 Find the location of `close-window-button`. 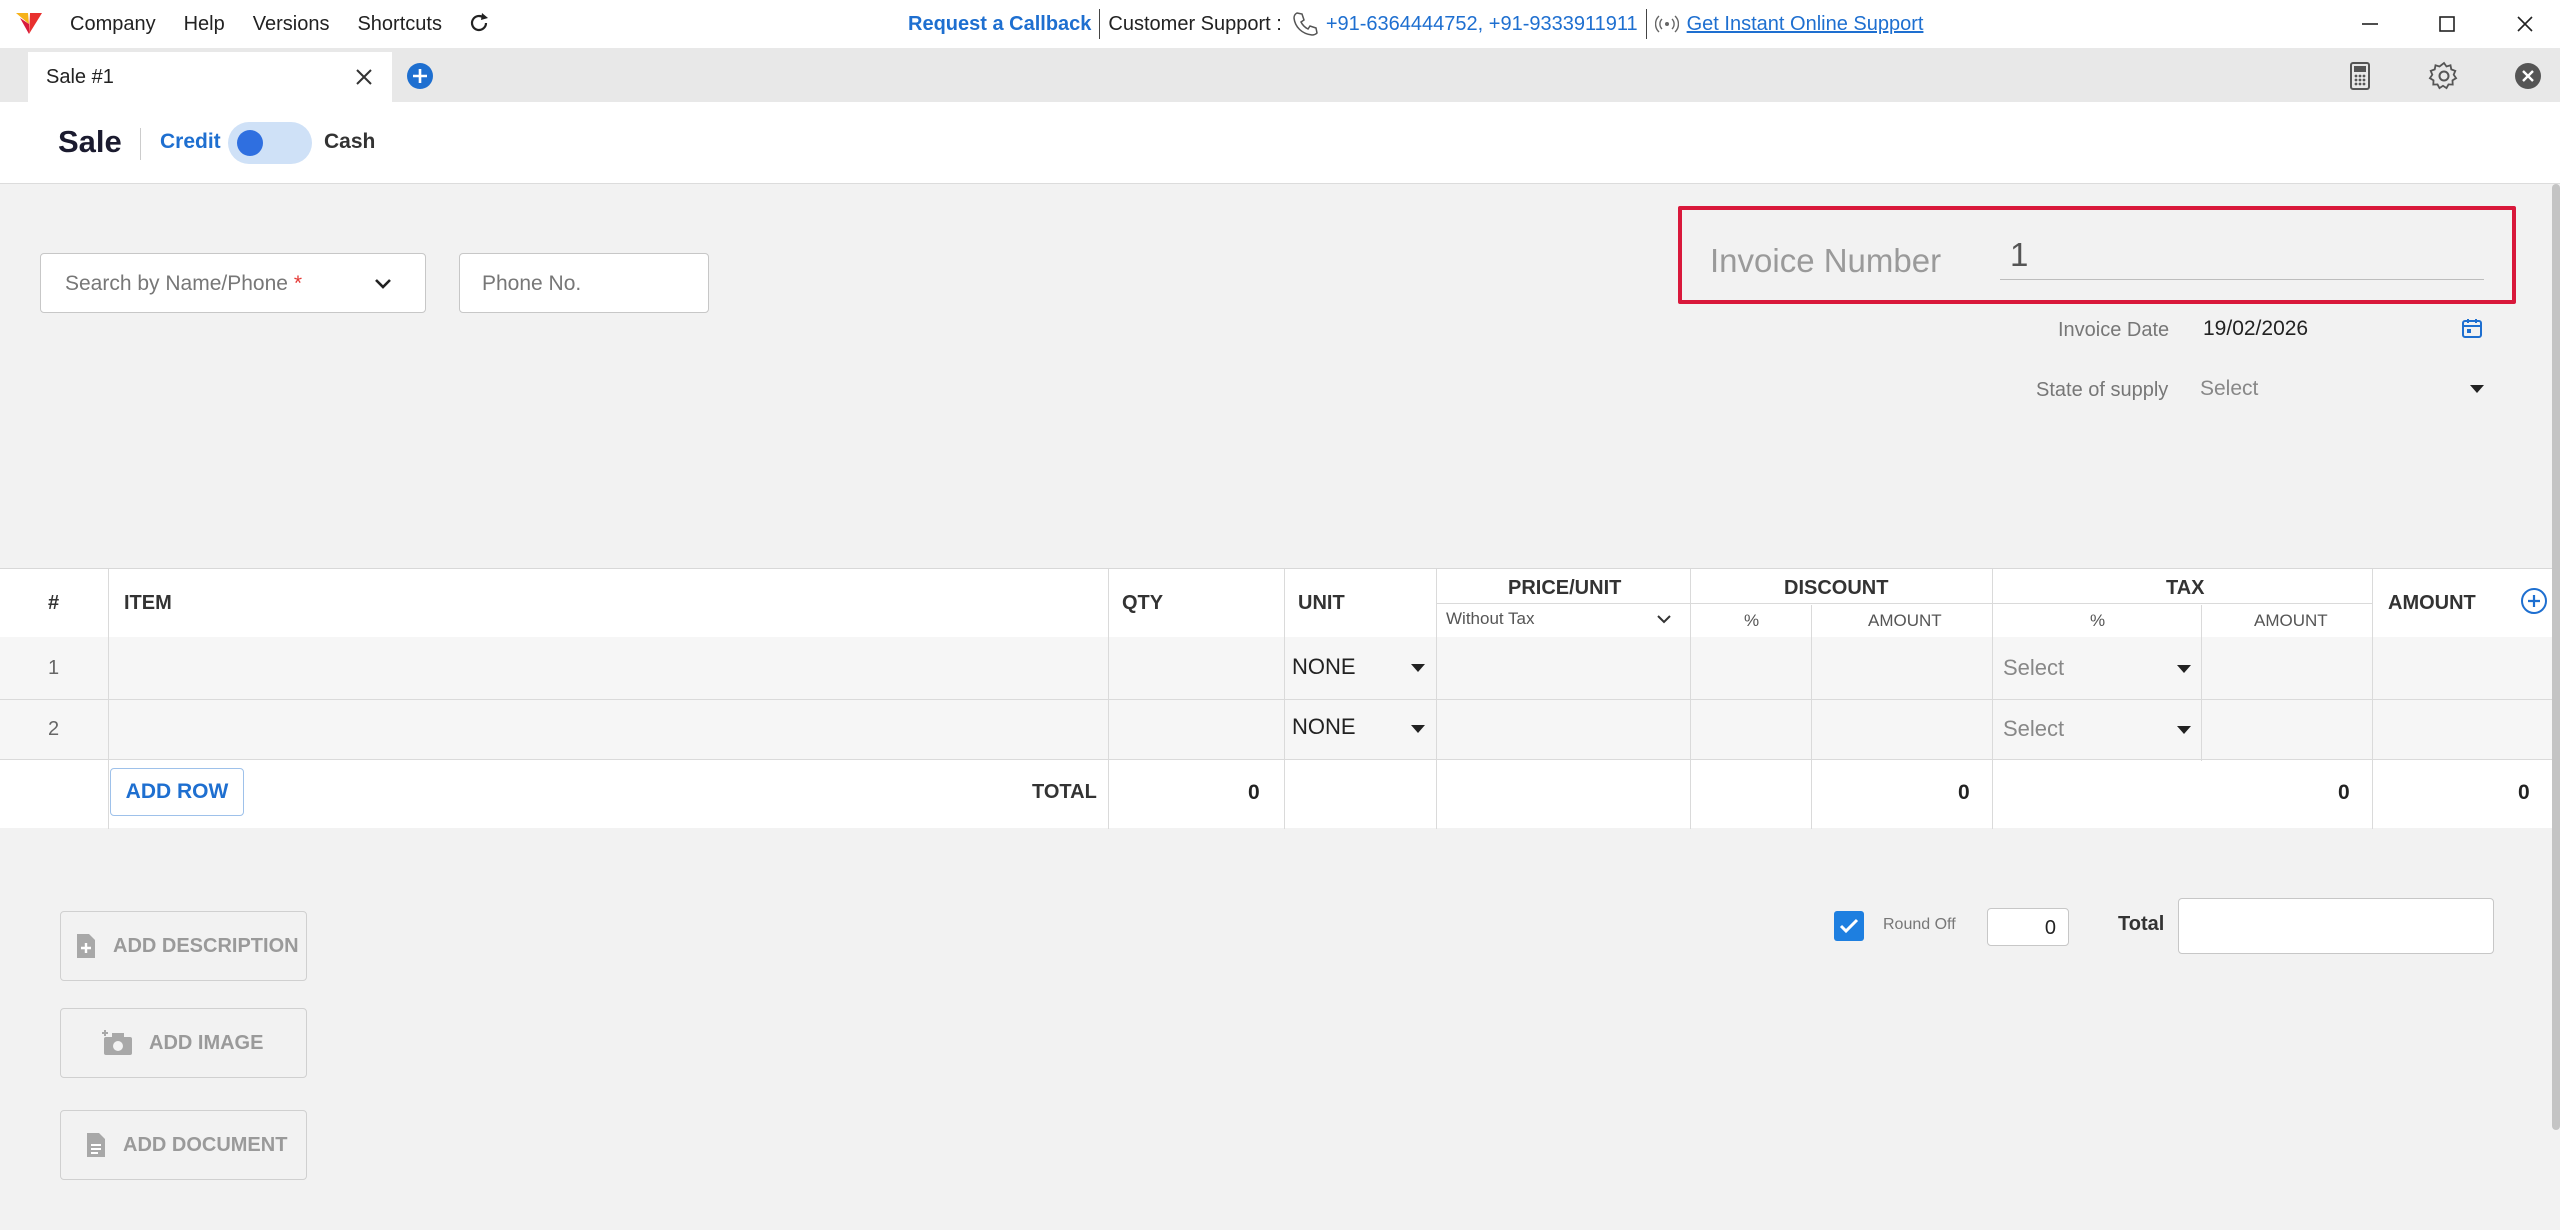

close-window-button is located at coordinates (2525, 24).